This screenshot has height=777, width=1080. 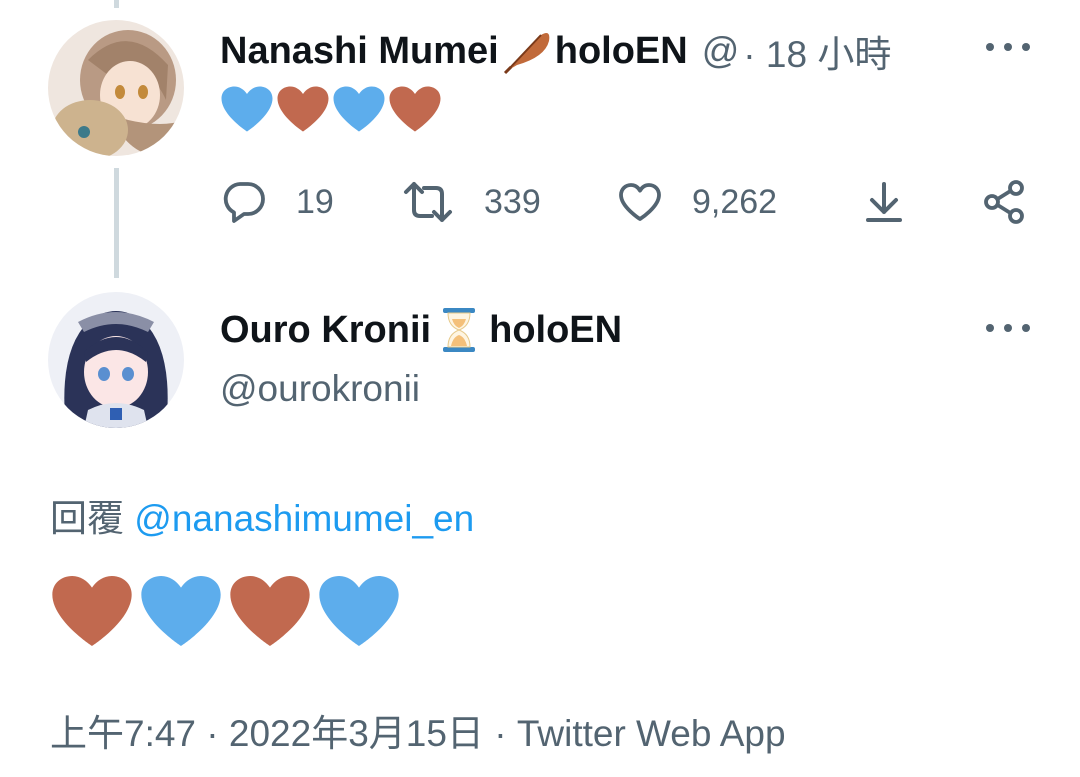 I want to click on heart-outline-icon, so click(x=640, y=202).